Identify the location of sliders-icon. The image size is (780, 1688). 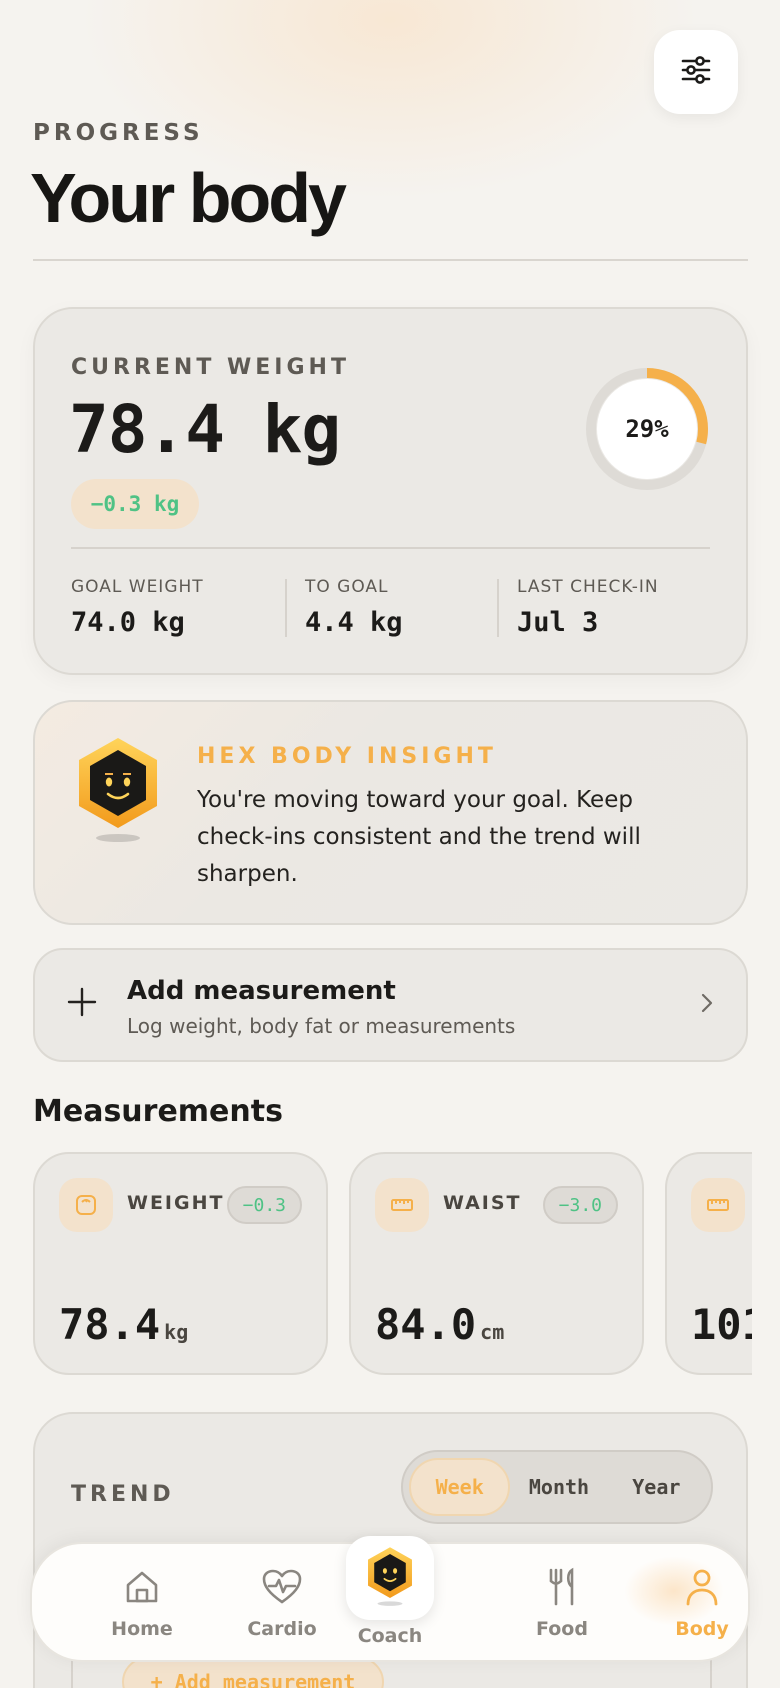
(696, 72).